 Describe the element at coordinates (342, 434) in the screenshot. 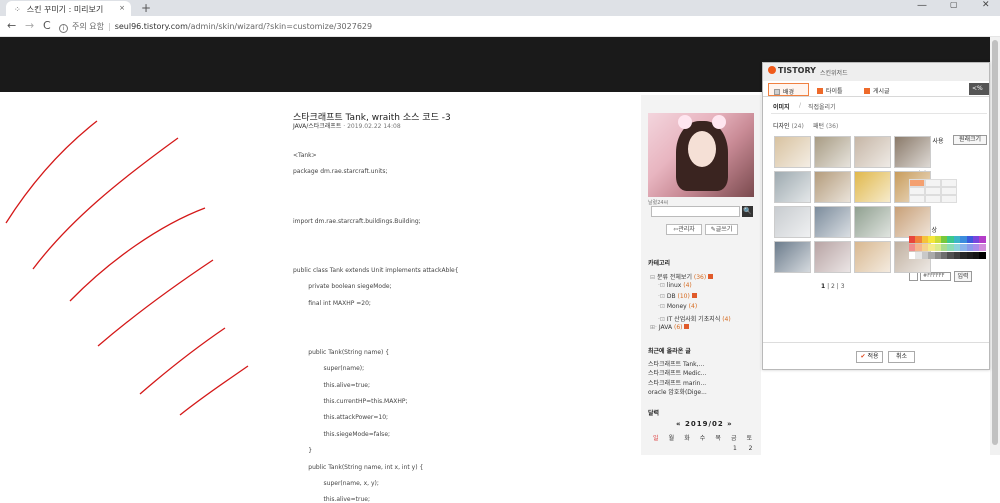

I see `code-line: this.siegeMode=false;` at that location.